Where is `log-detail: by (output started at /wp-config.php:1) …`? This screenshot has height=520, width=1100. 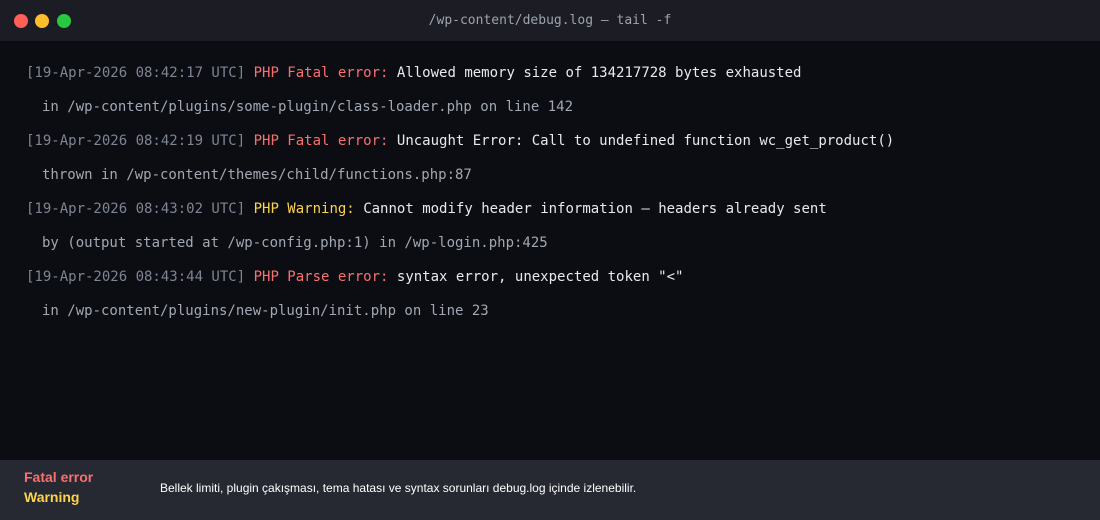 log-detail: by (output started at /wp-config.php:1) … is located at coordinates (295, 243).